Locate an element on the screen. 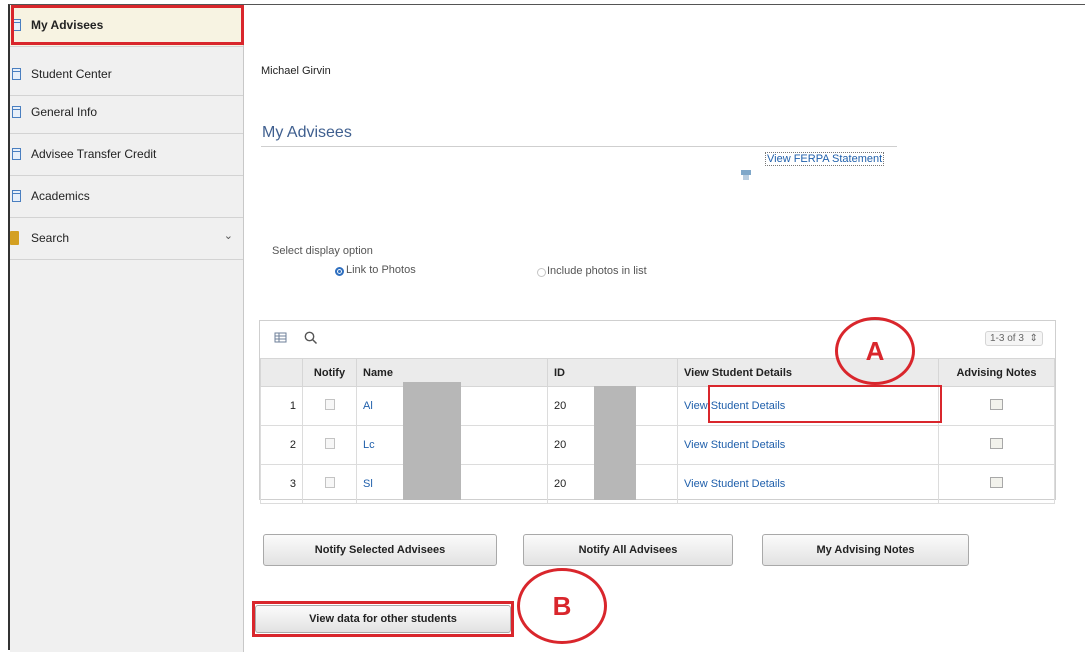 The image size is (1087, 652). view-ferpa-statement-link: View FERPA Statement is located at coordinates (825, 159).